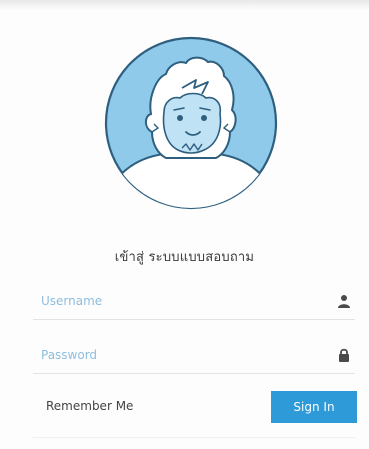 The image size is (369, 449). I want to click on sign-in-button: Sign In, so click(314, 407).